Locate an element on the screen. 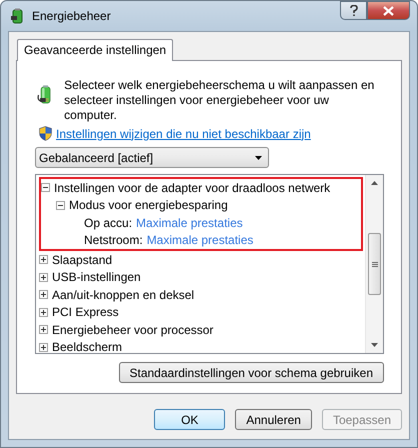  setting-label: Netstroom: is located at coordinates (113, 240).